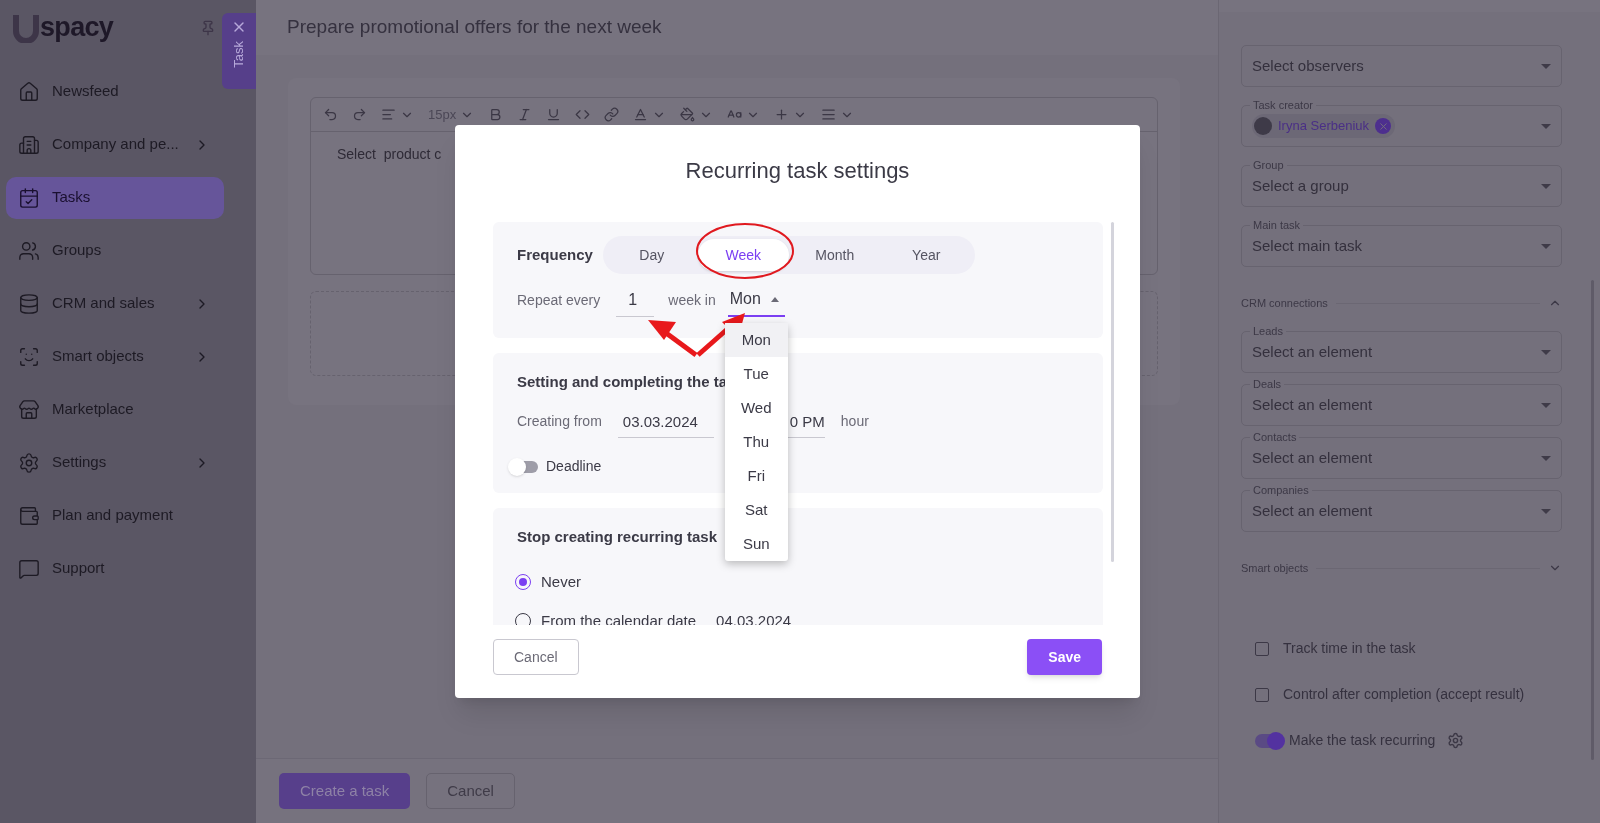  I want to click on avatar, so click(1263, 126).